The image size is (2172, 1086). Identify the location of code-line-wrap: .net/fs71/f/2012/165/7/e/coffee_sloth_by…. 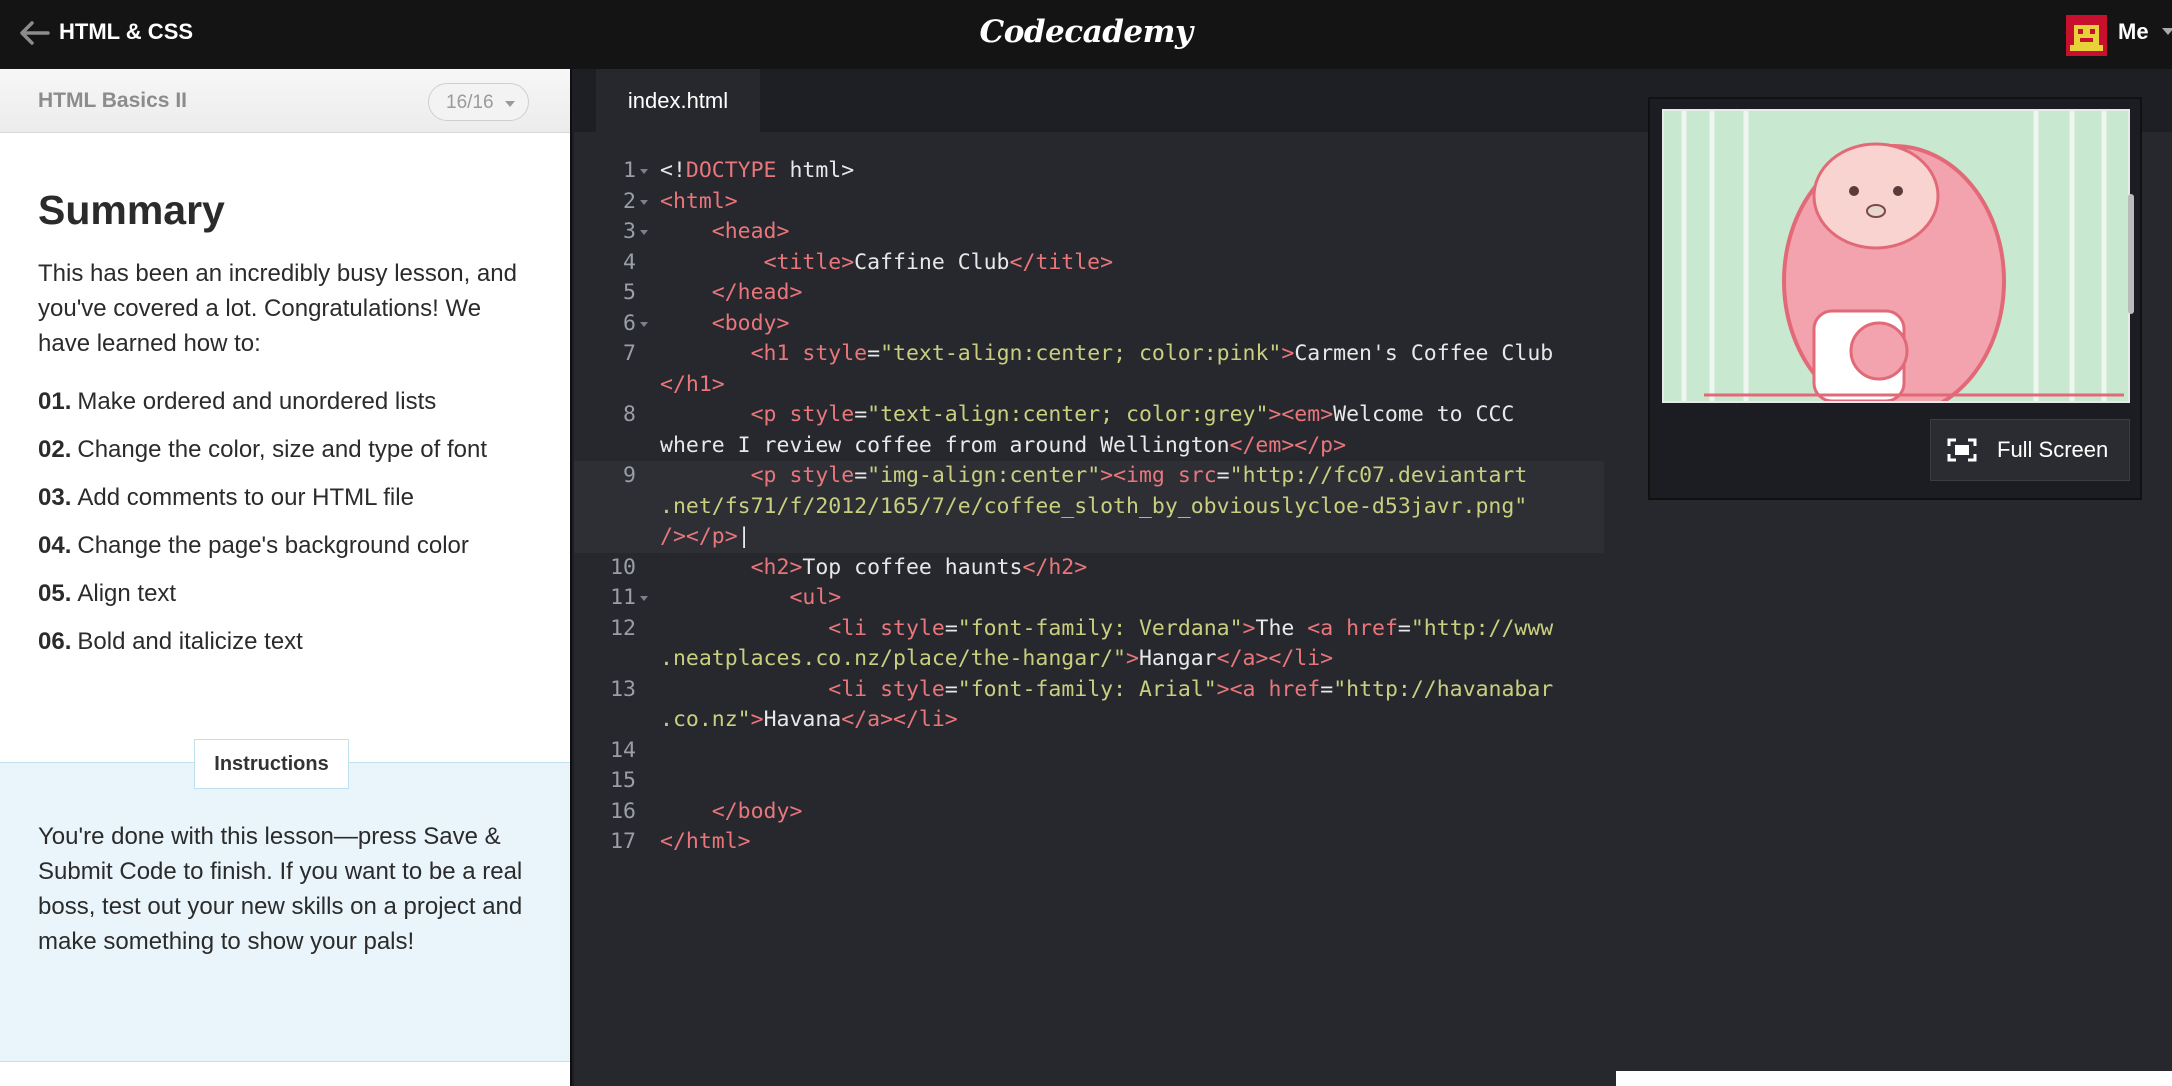
(1089, 506).